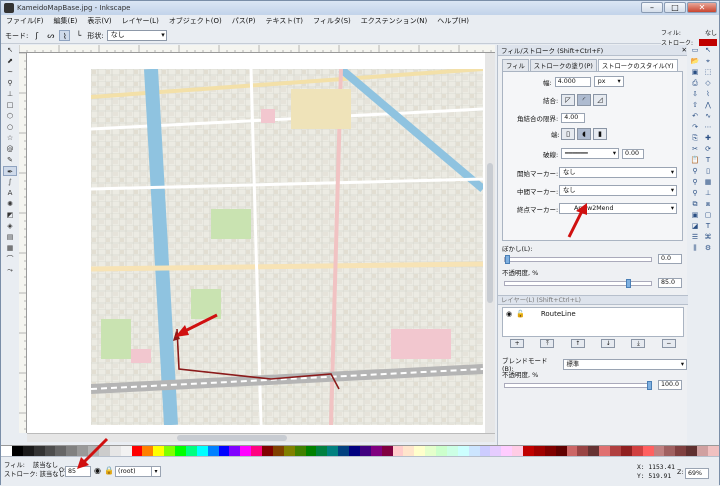 The image size is (720, 486). I want to click on layer-top-button: ⤒, so click(547, 343).